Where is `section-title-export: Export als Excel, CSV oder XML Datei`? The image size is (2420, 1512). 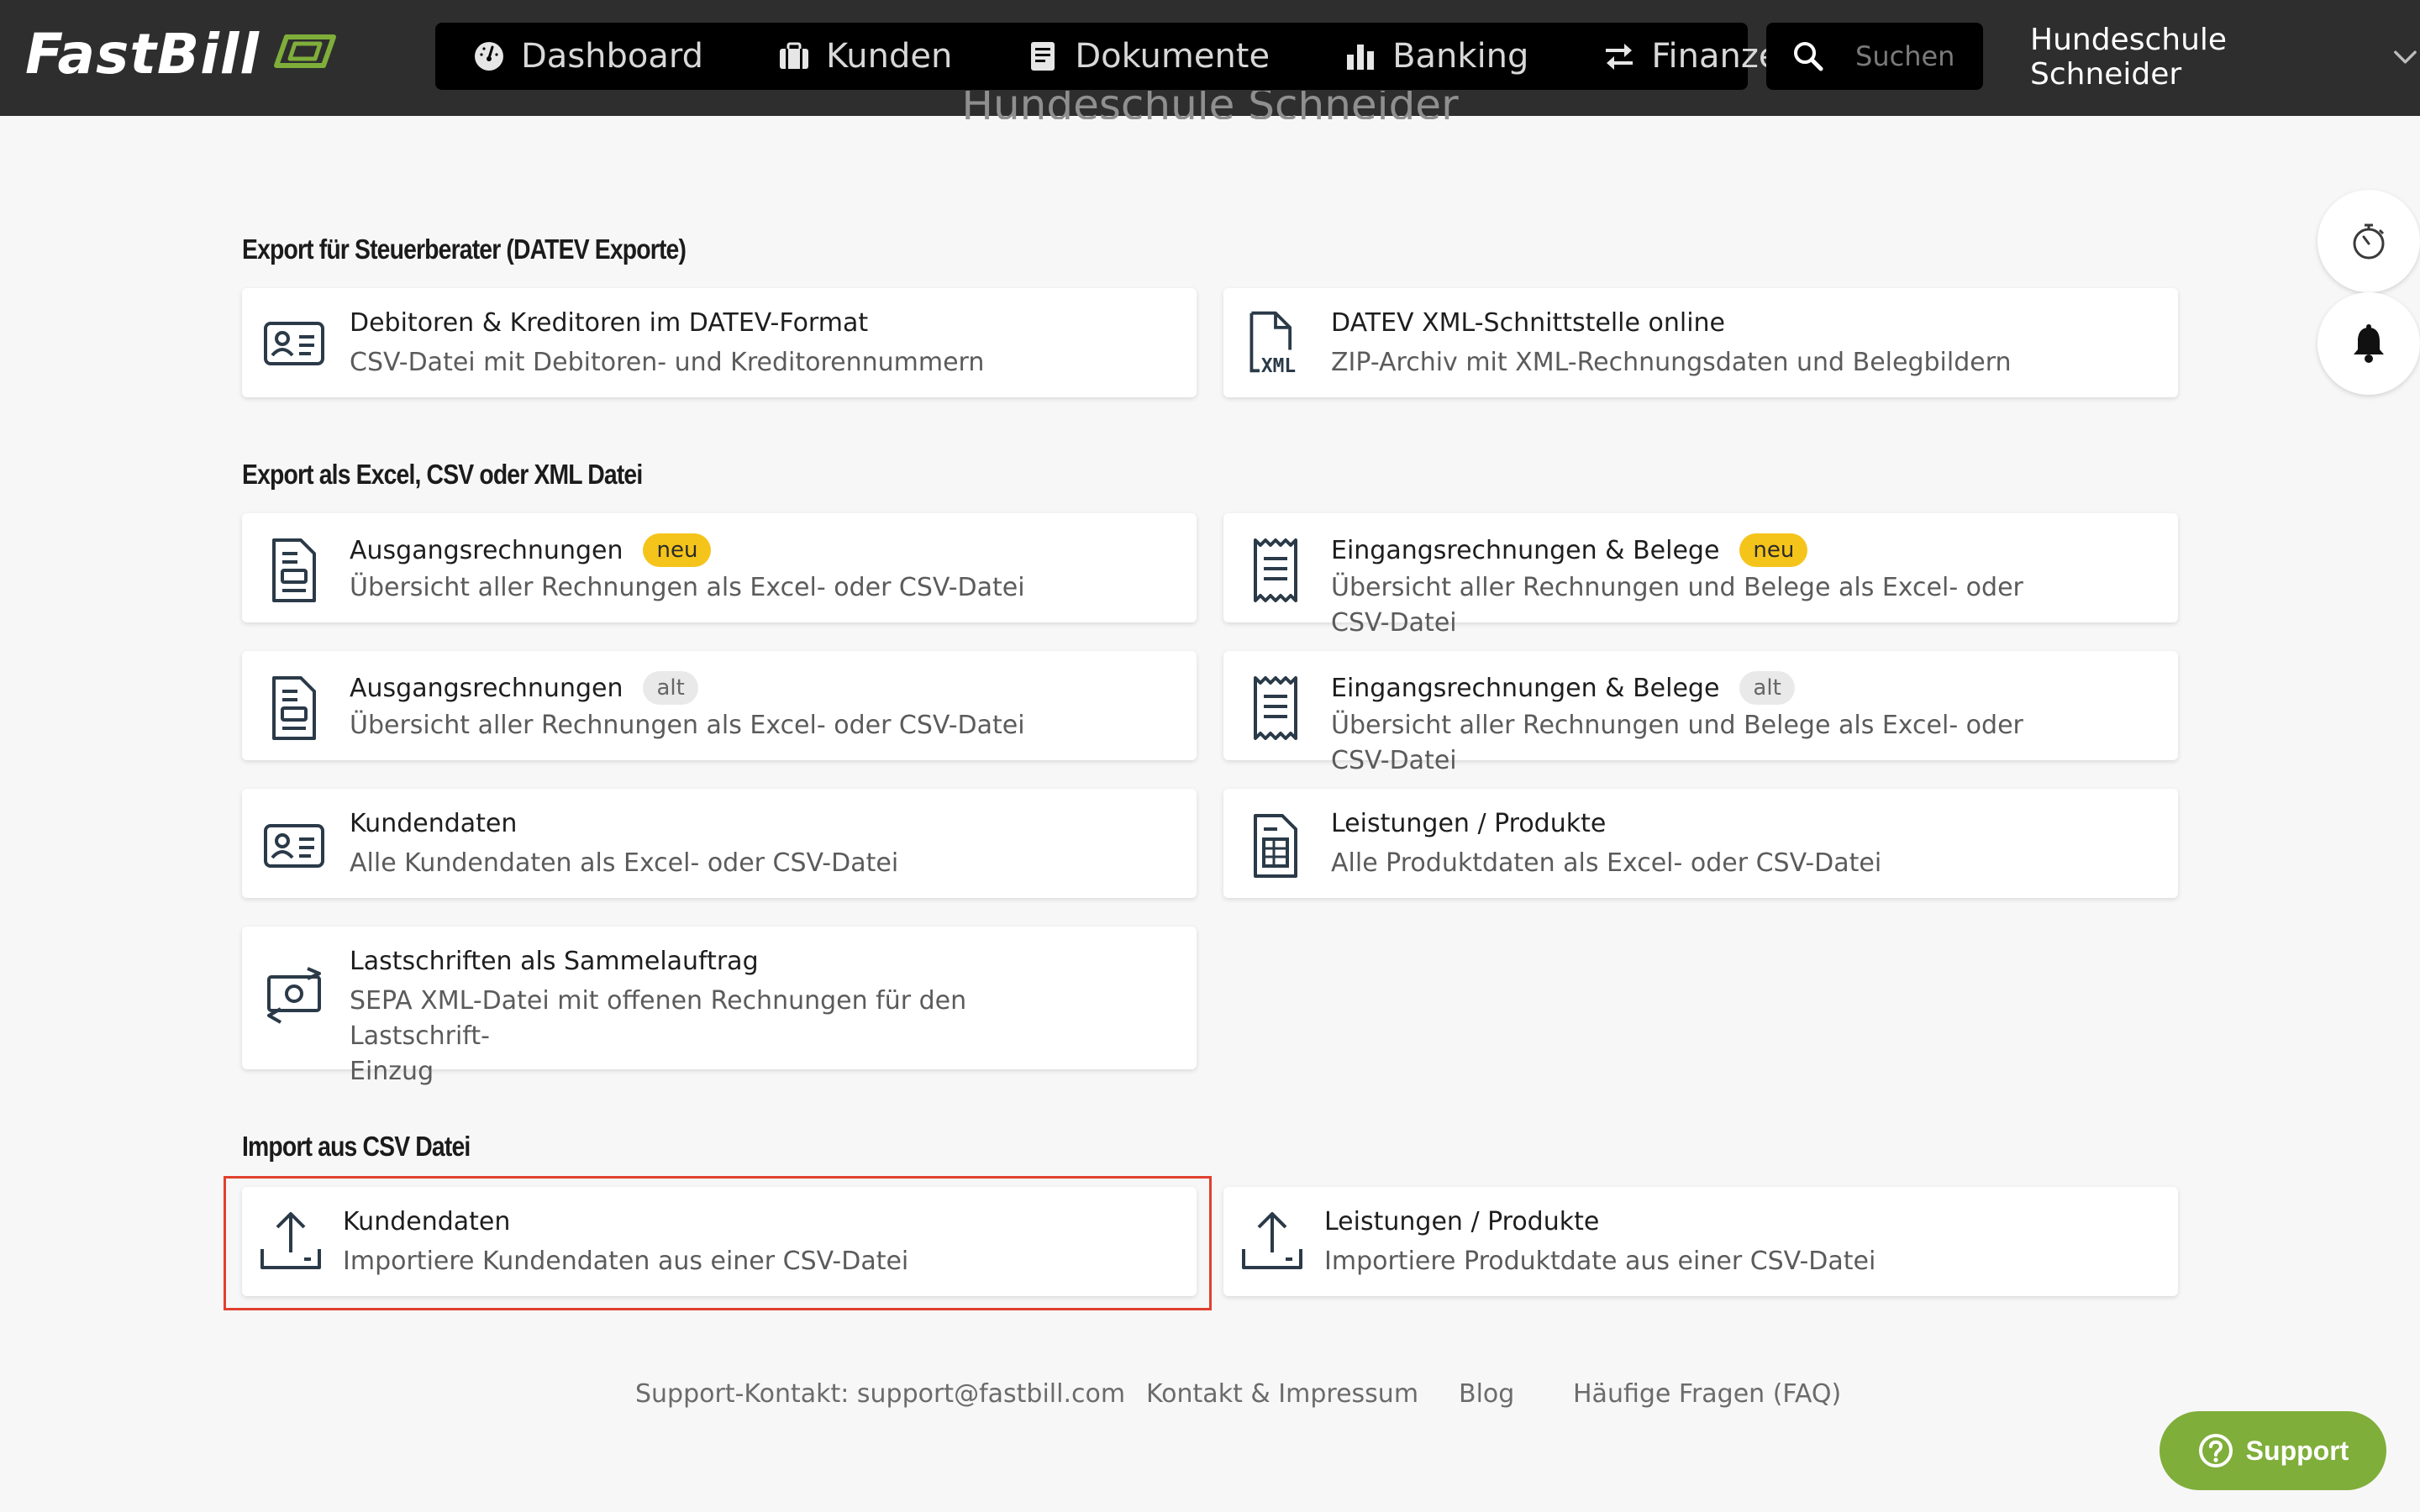
section-title-export: Export als Excel, CSV oder XML Datei is located at coordinates (442, 474).